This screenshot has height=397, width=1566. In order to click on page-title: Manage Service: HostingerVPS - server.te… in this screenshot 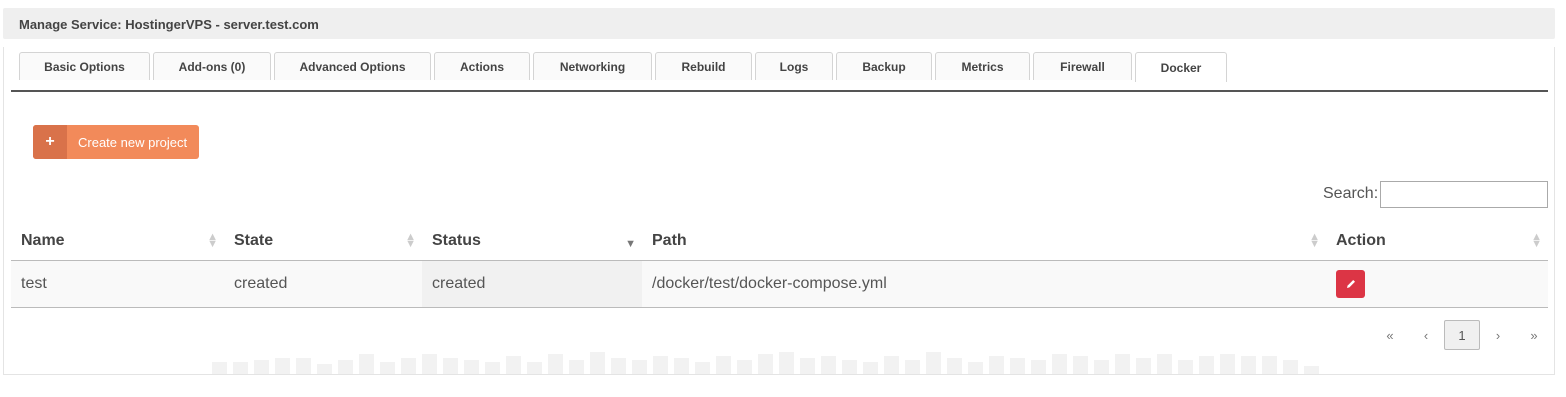, I will do `click(169, 24)`.